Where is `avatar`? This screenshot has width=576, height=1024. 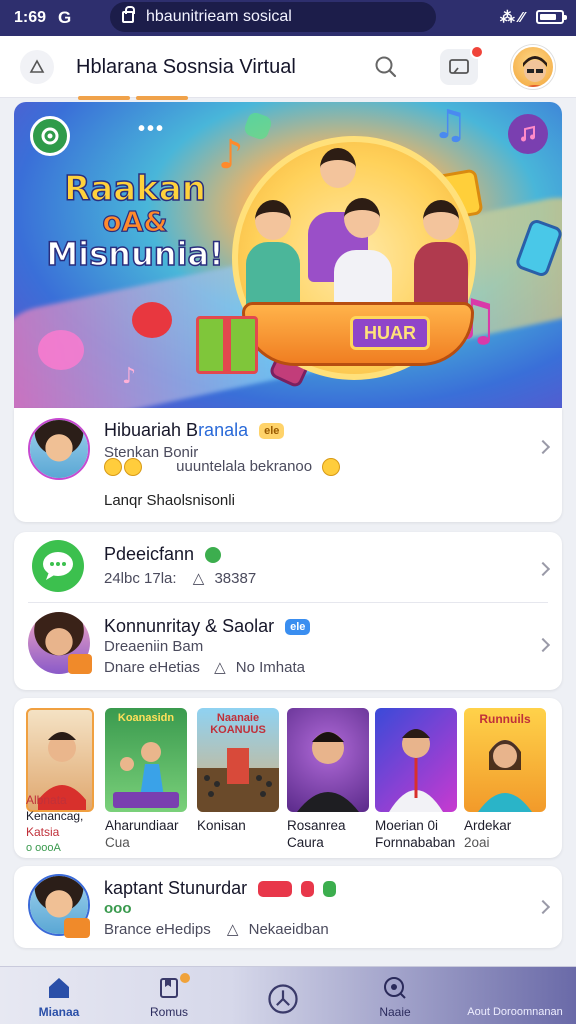
avatar is located at coordinates (59, 449).